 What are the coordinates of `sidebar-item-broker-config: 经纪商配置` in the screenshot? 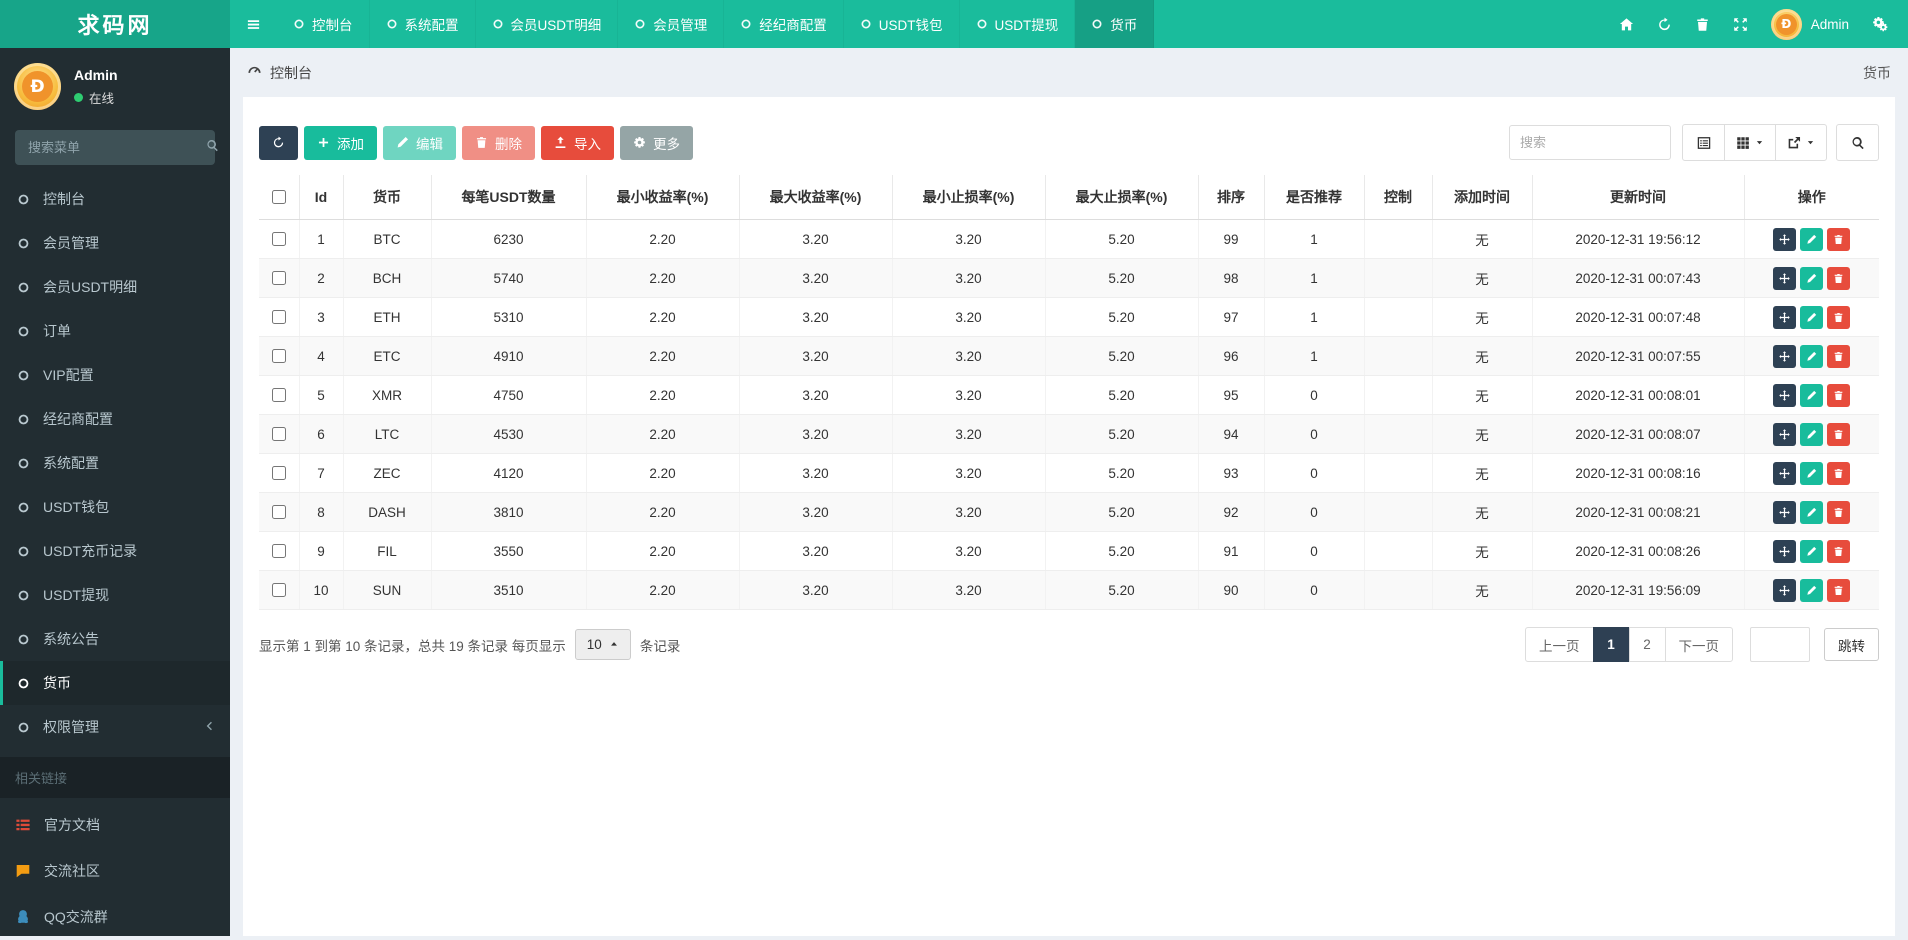 It's located at (115, 419).